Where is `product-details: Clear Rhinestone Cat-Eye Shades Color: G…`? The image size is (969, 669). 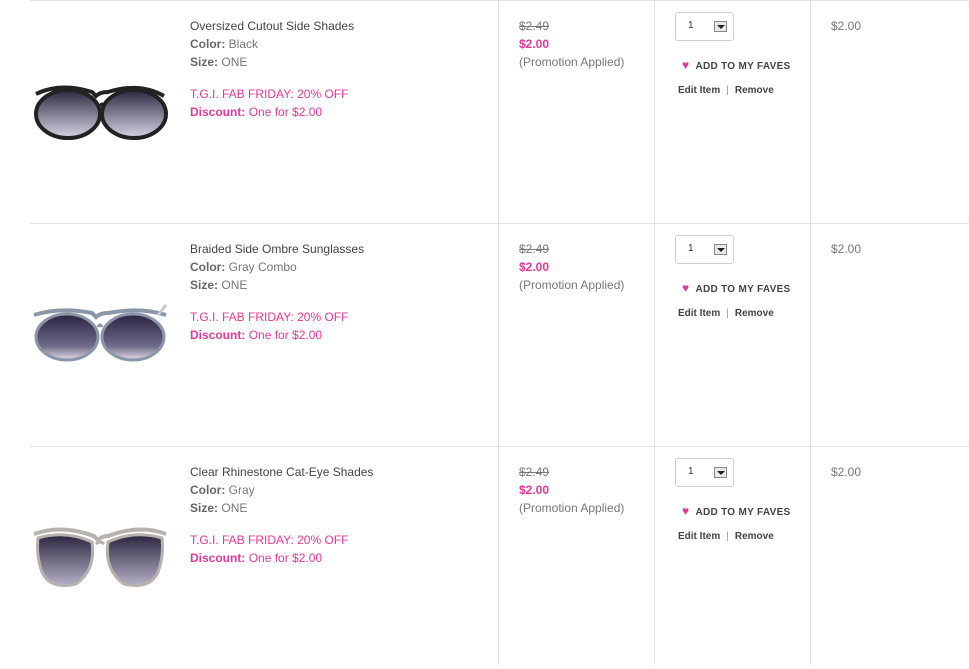
product-details: Clear Rhinestone Cat-Eye Shades Color: G… is located at coordinates (340, 515).